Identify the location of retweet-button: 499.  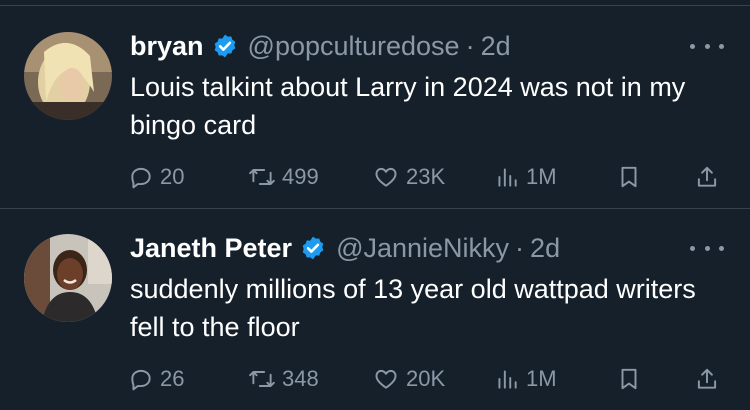
(283, 177).